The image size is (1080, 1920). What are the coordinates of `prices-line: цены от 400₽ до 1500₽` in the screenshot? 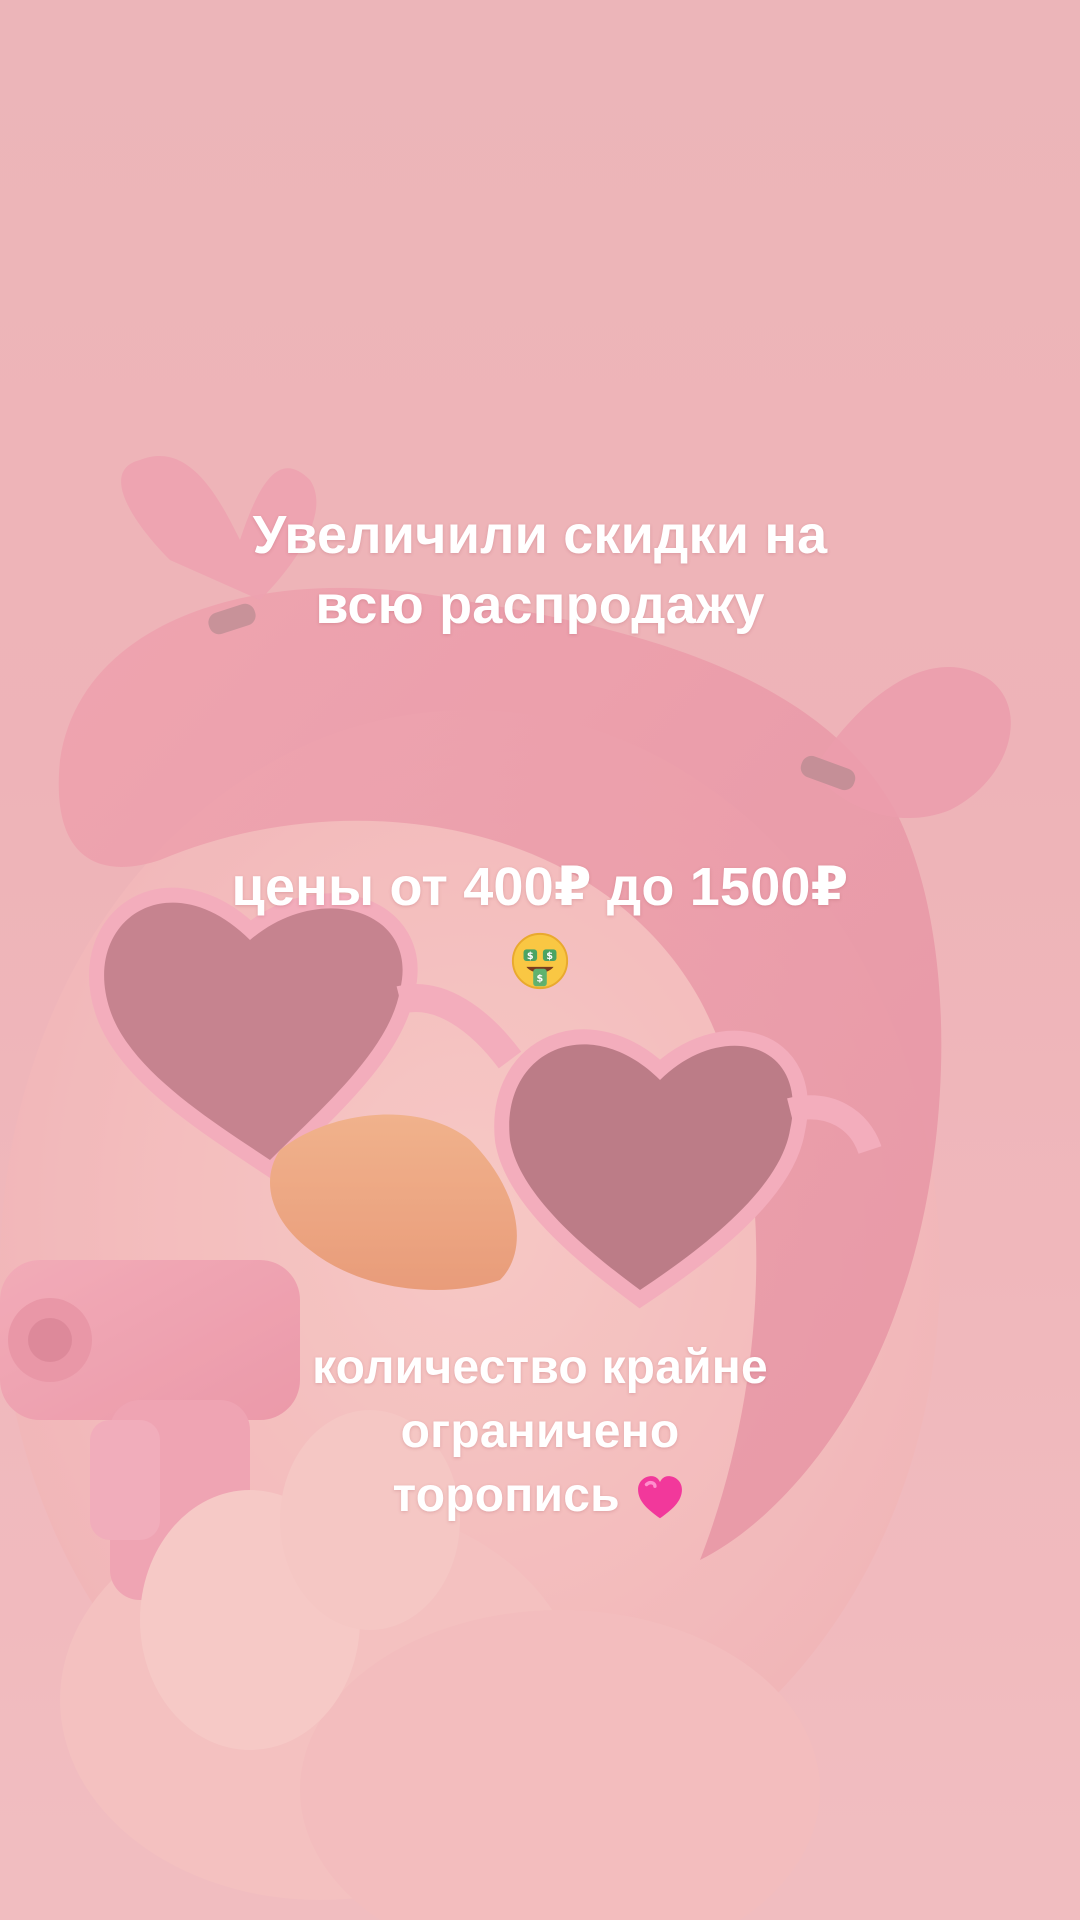 It's located at (540, 887).